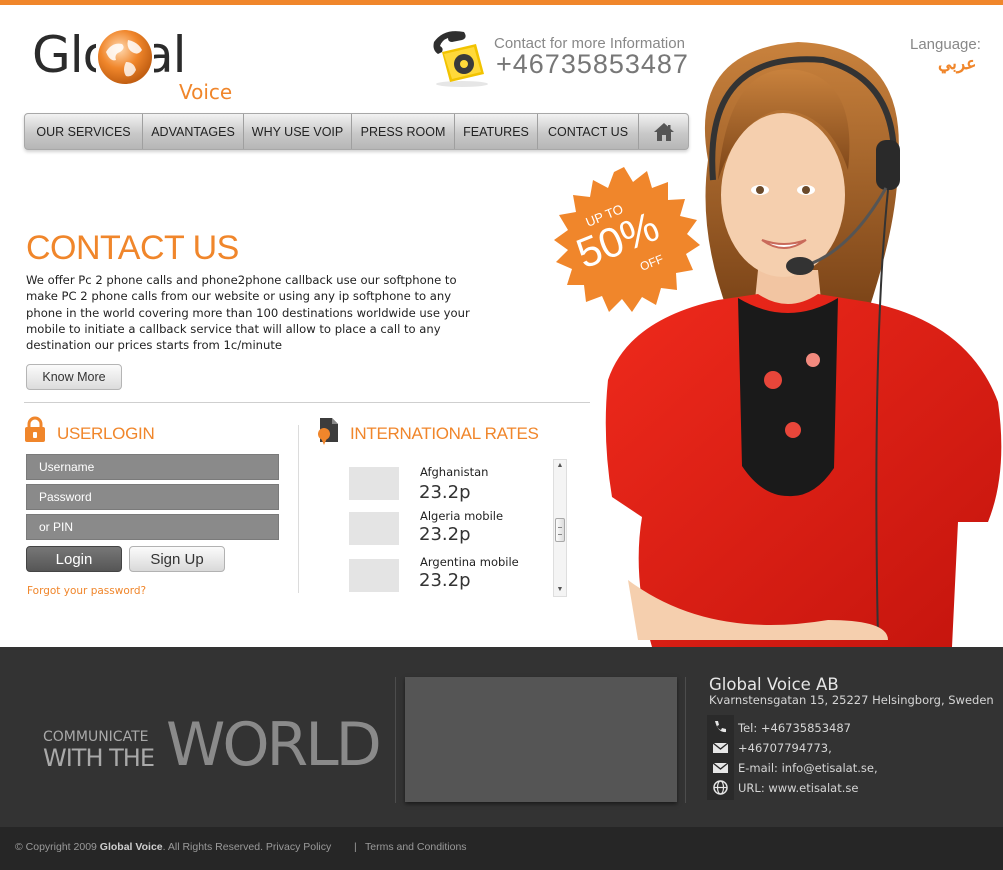 The image size is (1003, 870). What do you see at coordinates (152, 467) in the screenshot?
I see `username-field` at bounding box center [152, 467].